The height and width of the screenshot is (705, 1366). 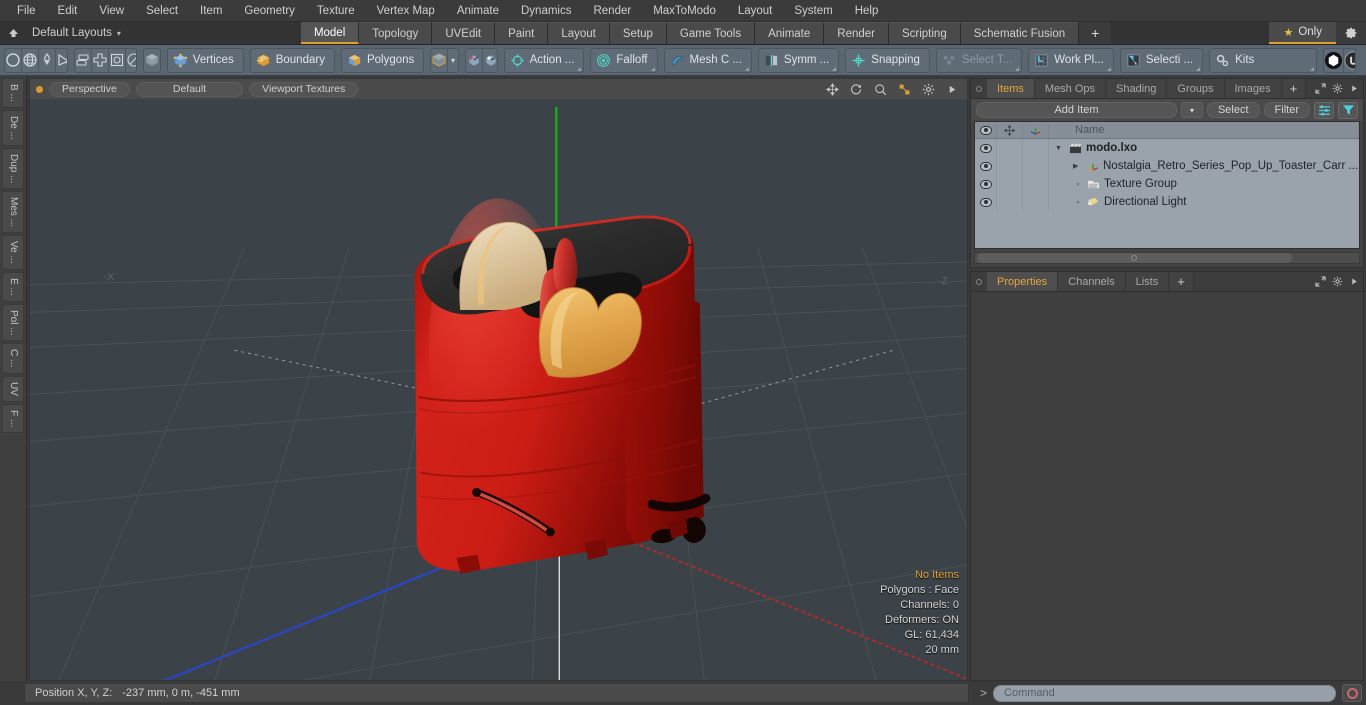 I want to click on tab-lists: Lists, so click(x=1147, y=281).